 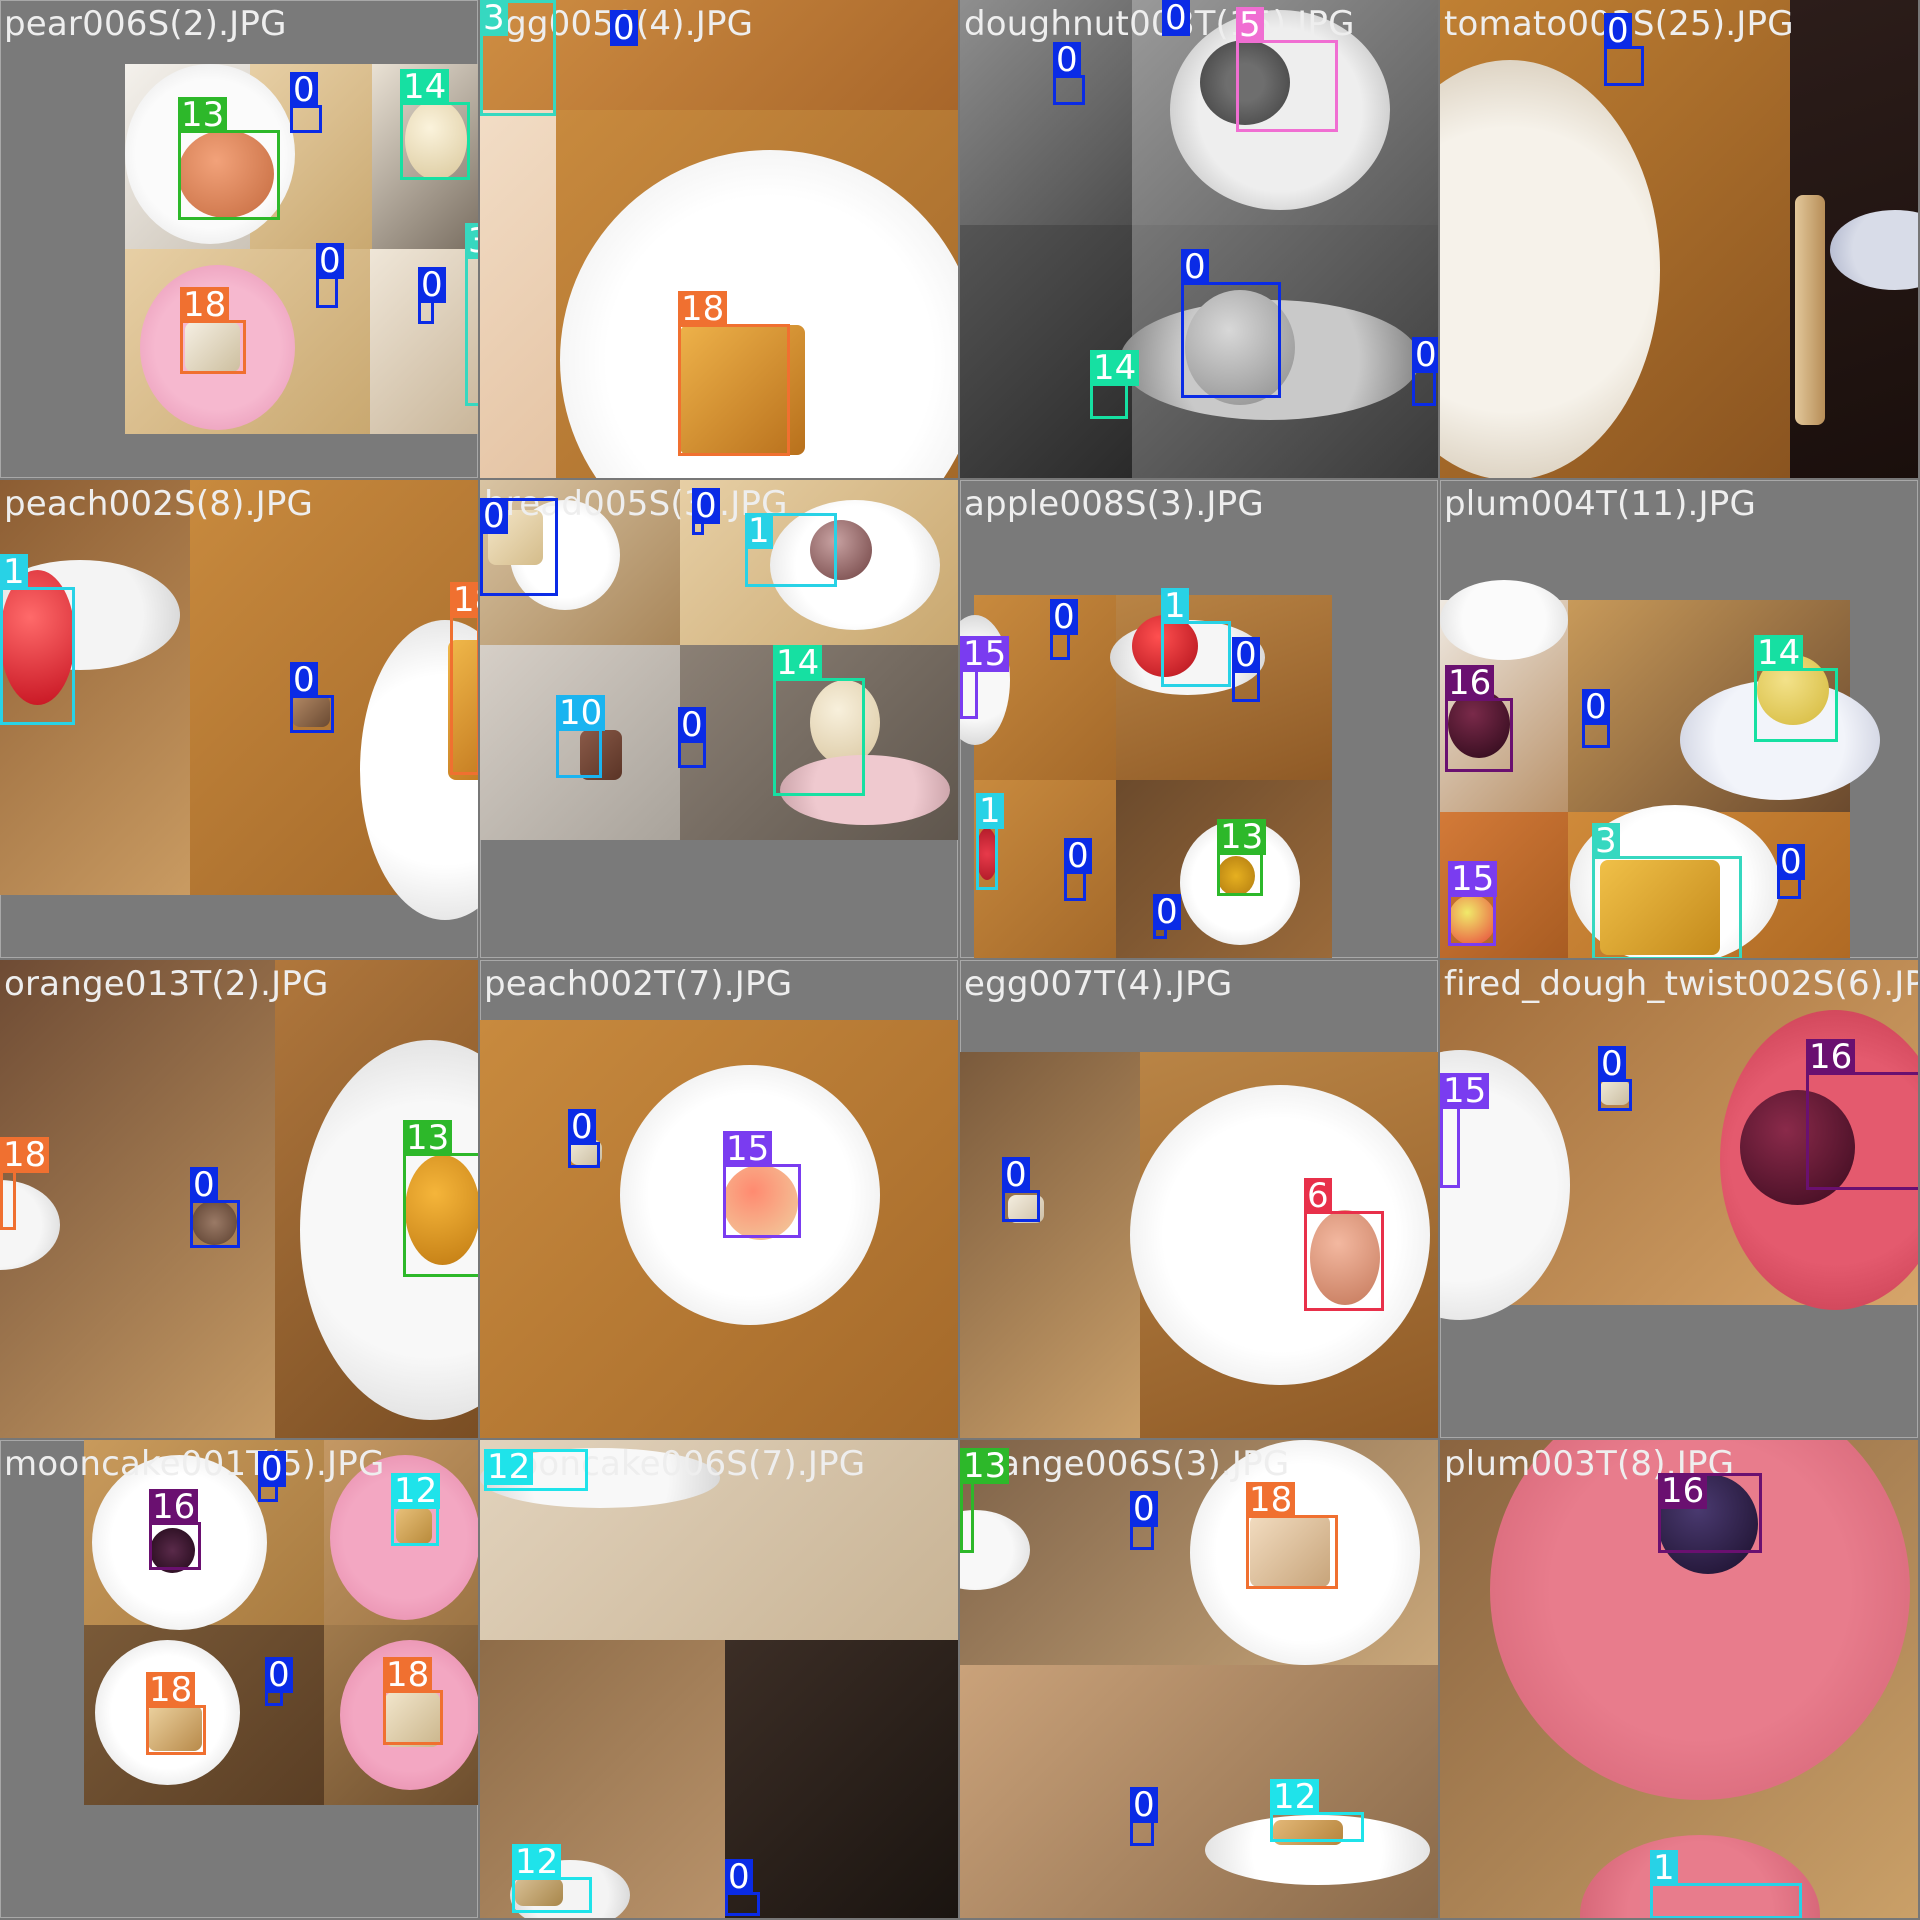 I want to click on tile-filename: peach002T(7).JPG, so click(x=638, y=984).